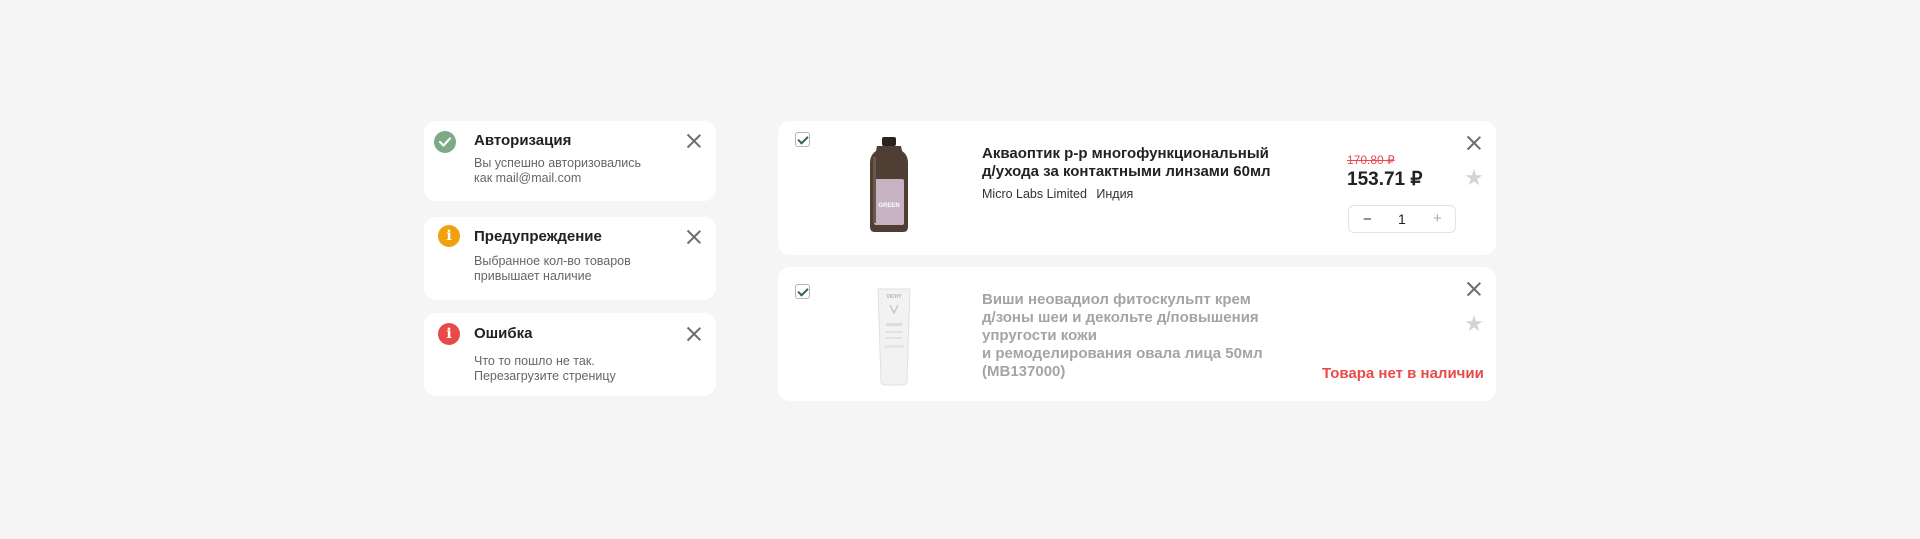 The height and width of the screenshot is (539, 1920). I want to click on product-meta: Micro Labs Limited Индия, so click(1057, 194).